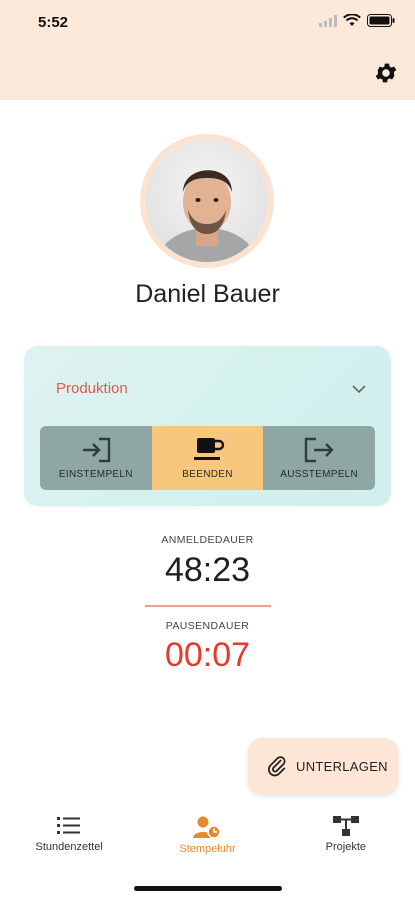 Image resolution: width=415 pixels, height=900 pixels. I want to click on project-selected-value: Produktion, so click(92, 388).